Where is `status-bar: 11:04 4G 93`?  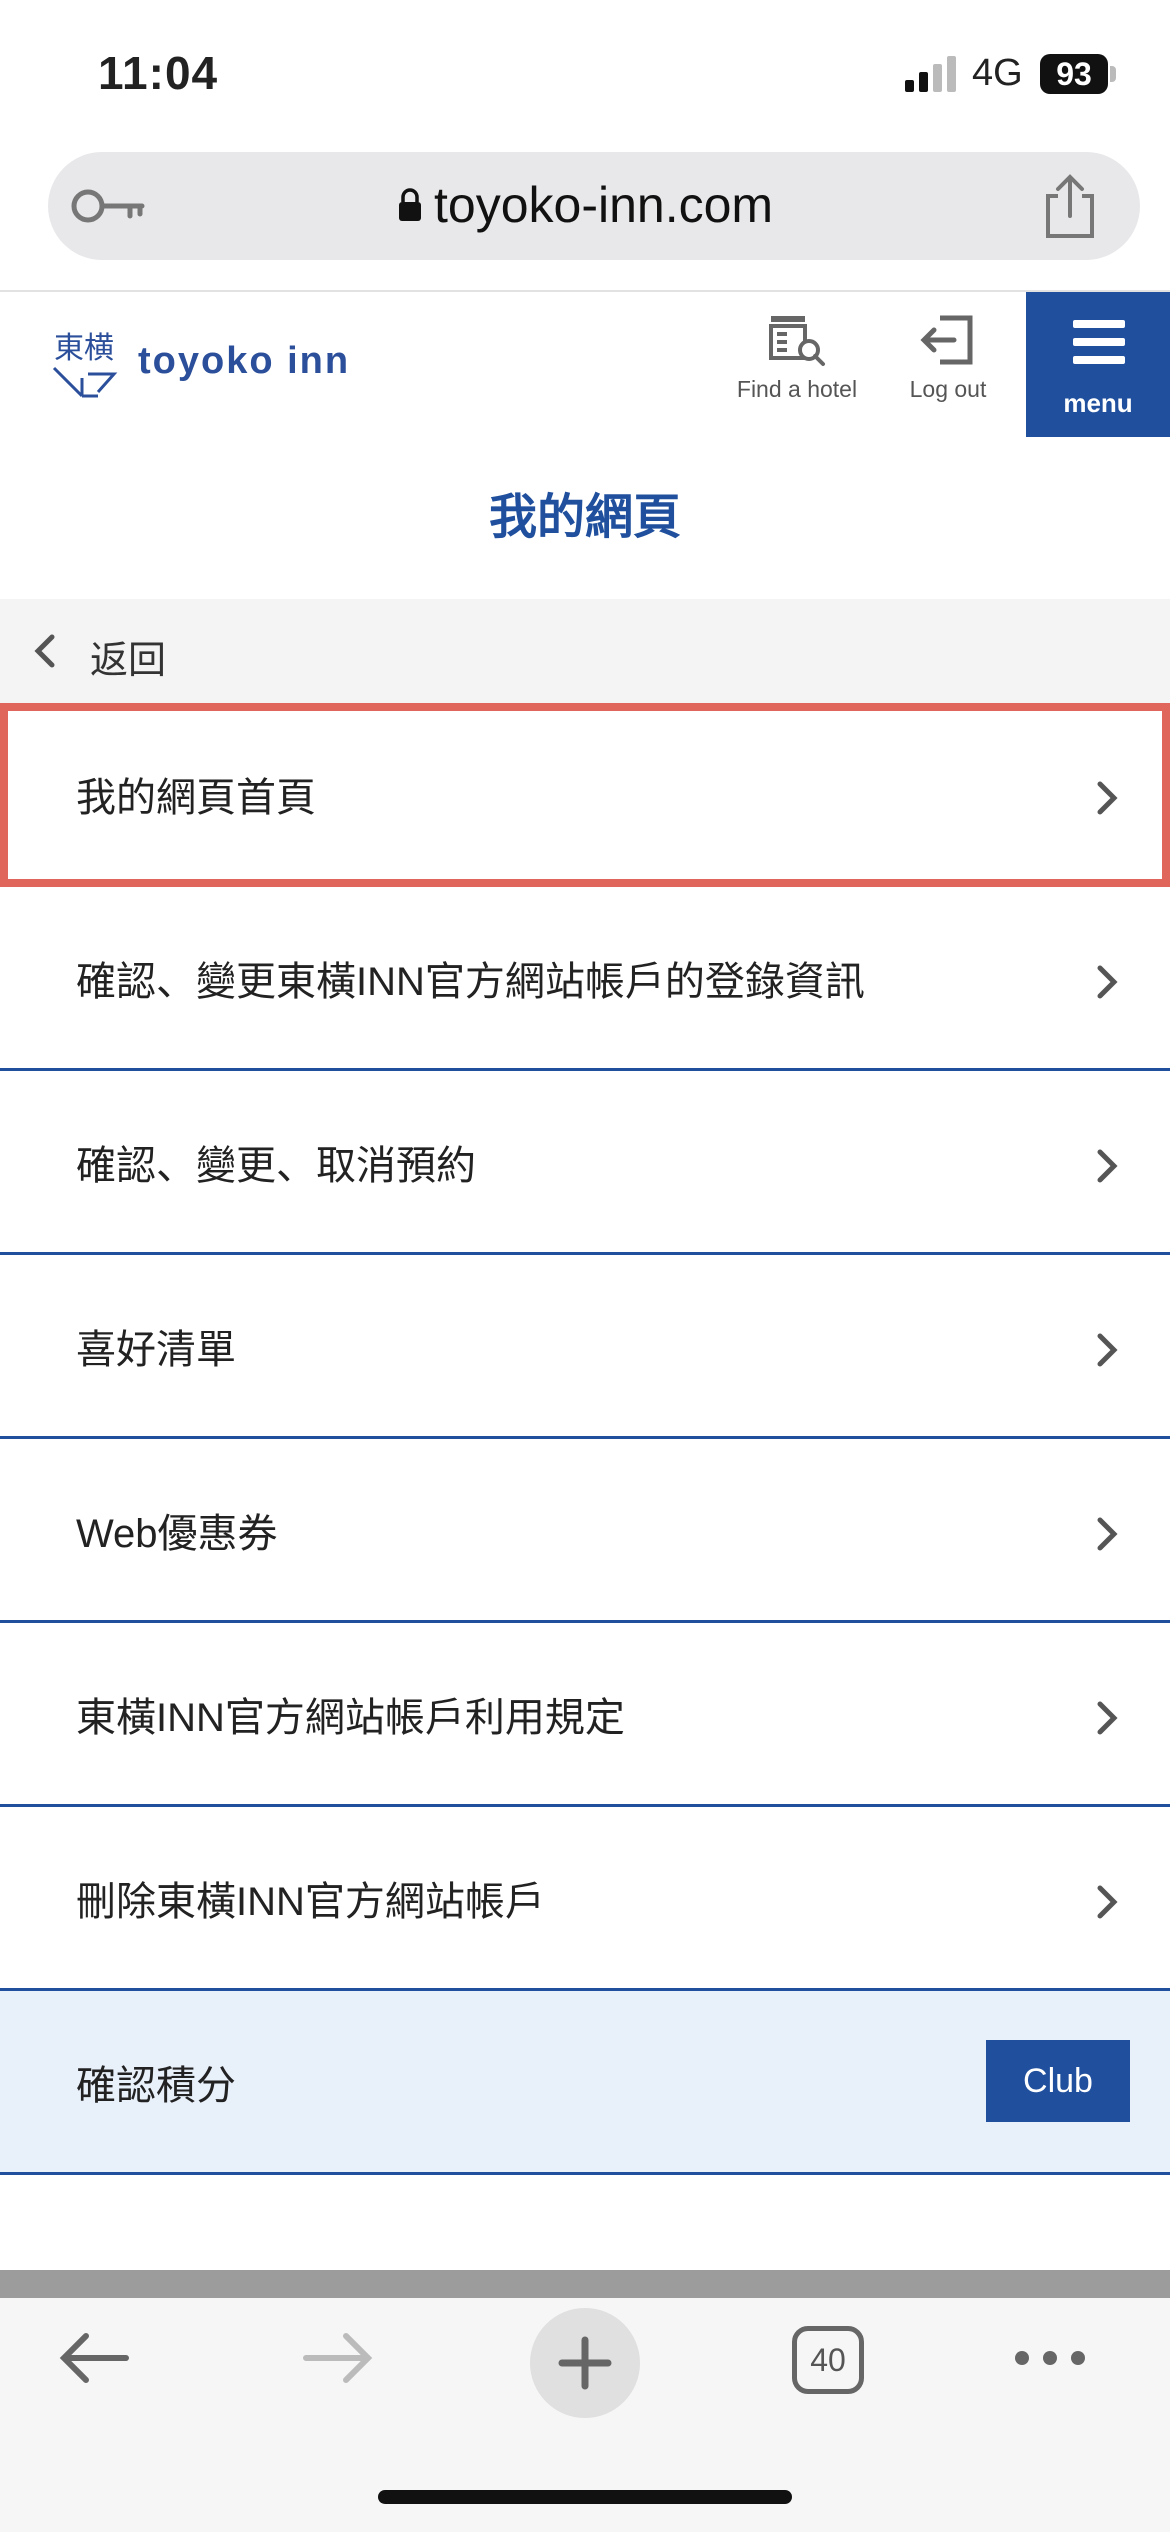
status-bar: 11:04 4G 93 is located at coordinates (585, 75).